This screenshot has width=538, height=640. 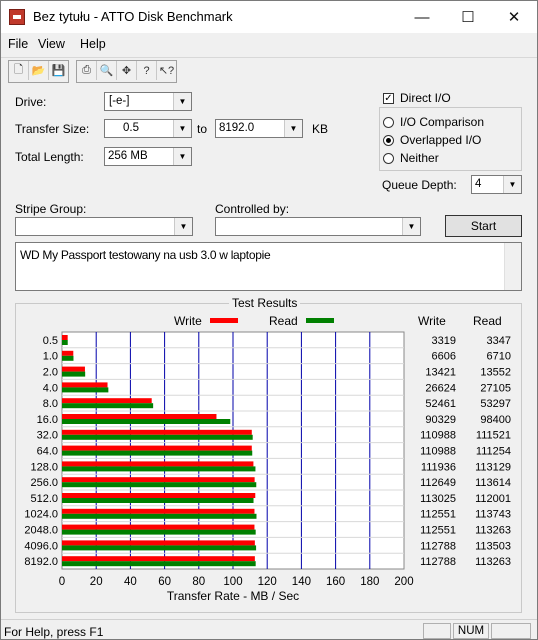 I want to click on print-icon: ⎙, so click(x=87, y=70).